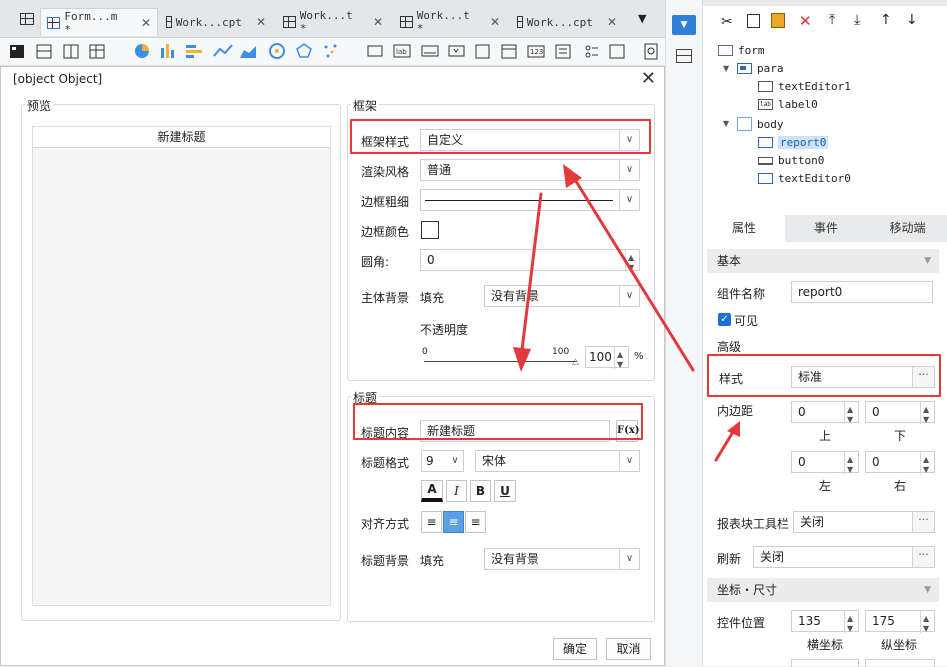 The width and height of the screenshot is (947, 667). I want to click on ok-button: 确定, so click(575, 649).